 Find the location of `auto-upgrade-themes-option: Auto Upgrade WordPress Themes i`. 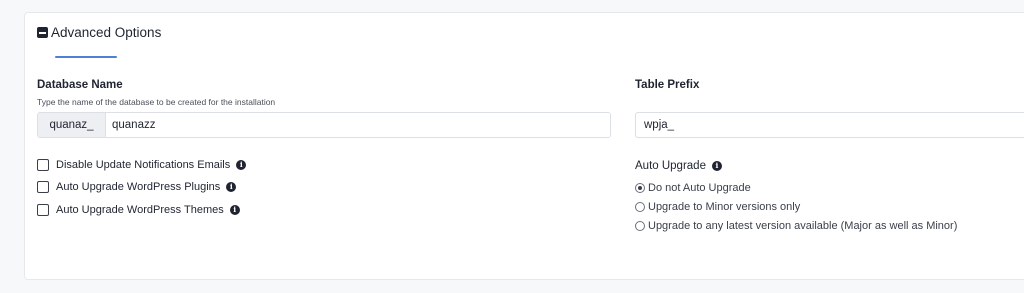

auto-upgrade-themes-option: Auto Upgrade WordPress Themes i is located at coordinates (138, 210).